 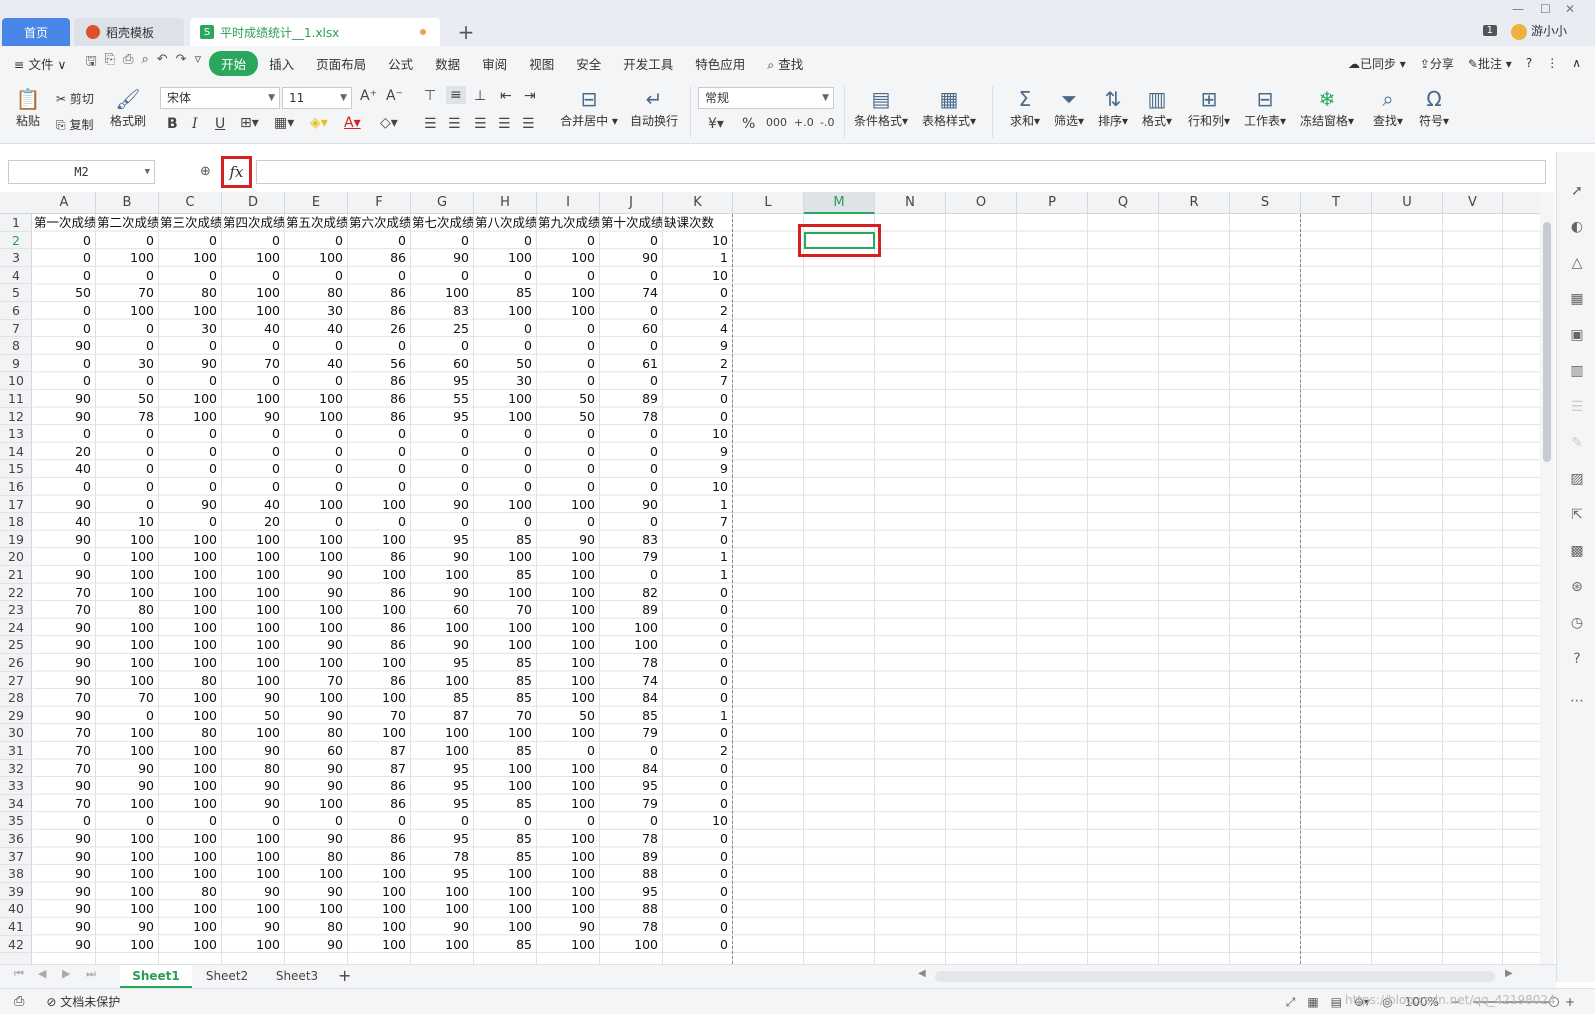 I want to click on column-title-cell: 第四次成绩, so click(x=253, y=223).